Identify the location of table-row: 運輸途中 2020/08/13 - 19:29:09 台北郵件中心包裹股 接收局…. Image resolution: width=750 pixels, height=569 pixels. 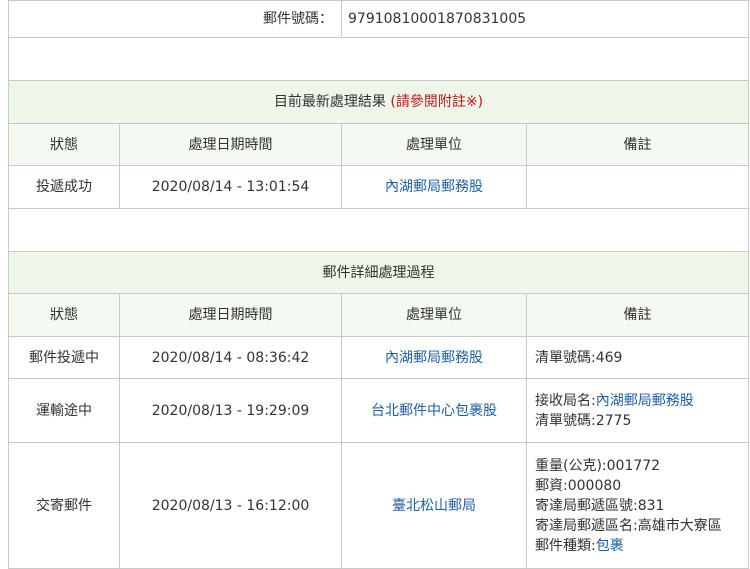
(378, 410).